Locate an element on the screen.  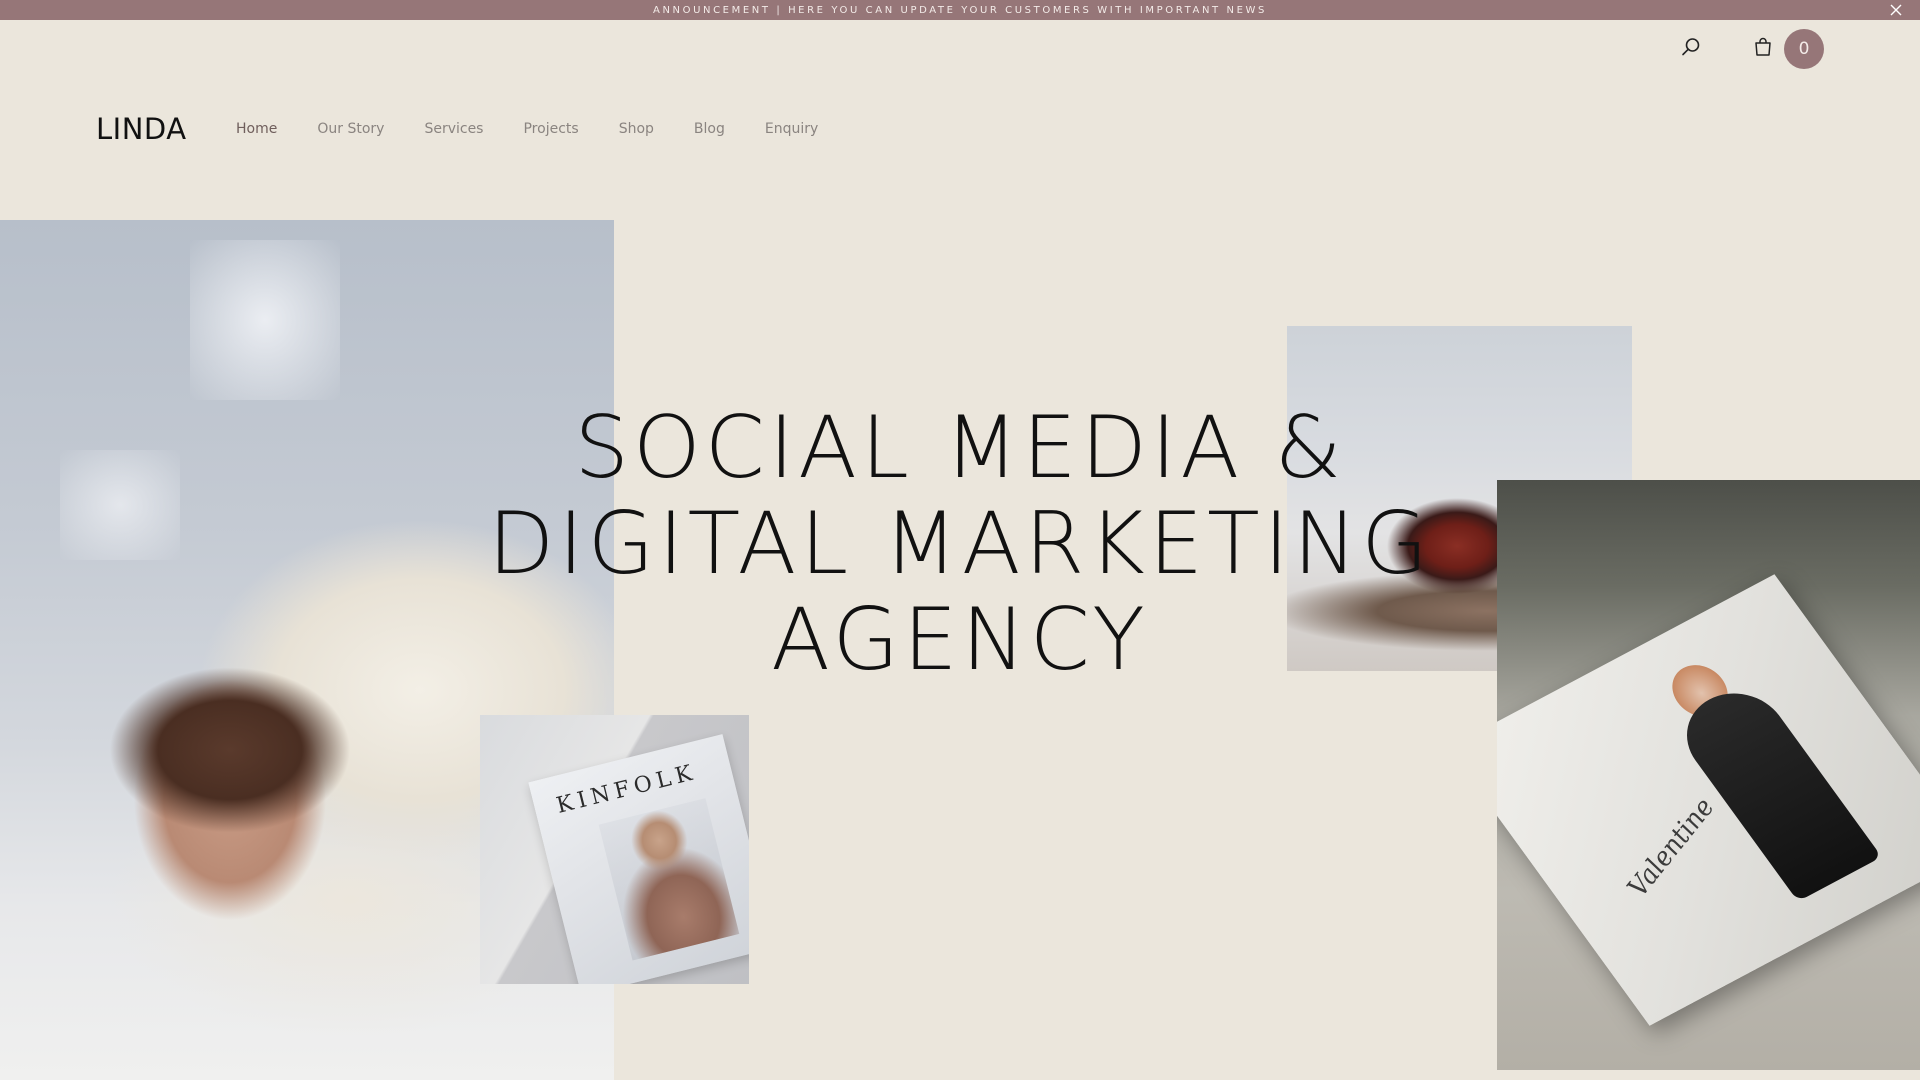
headline-line-3: AGENCY is located at coordinates (960, 640).